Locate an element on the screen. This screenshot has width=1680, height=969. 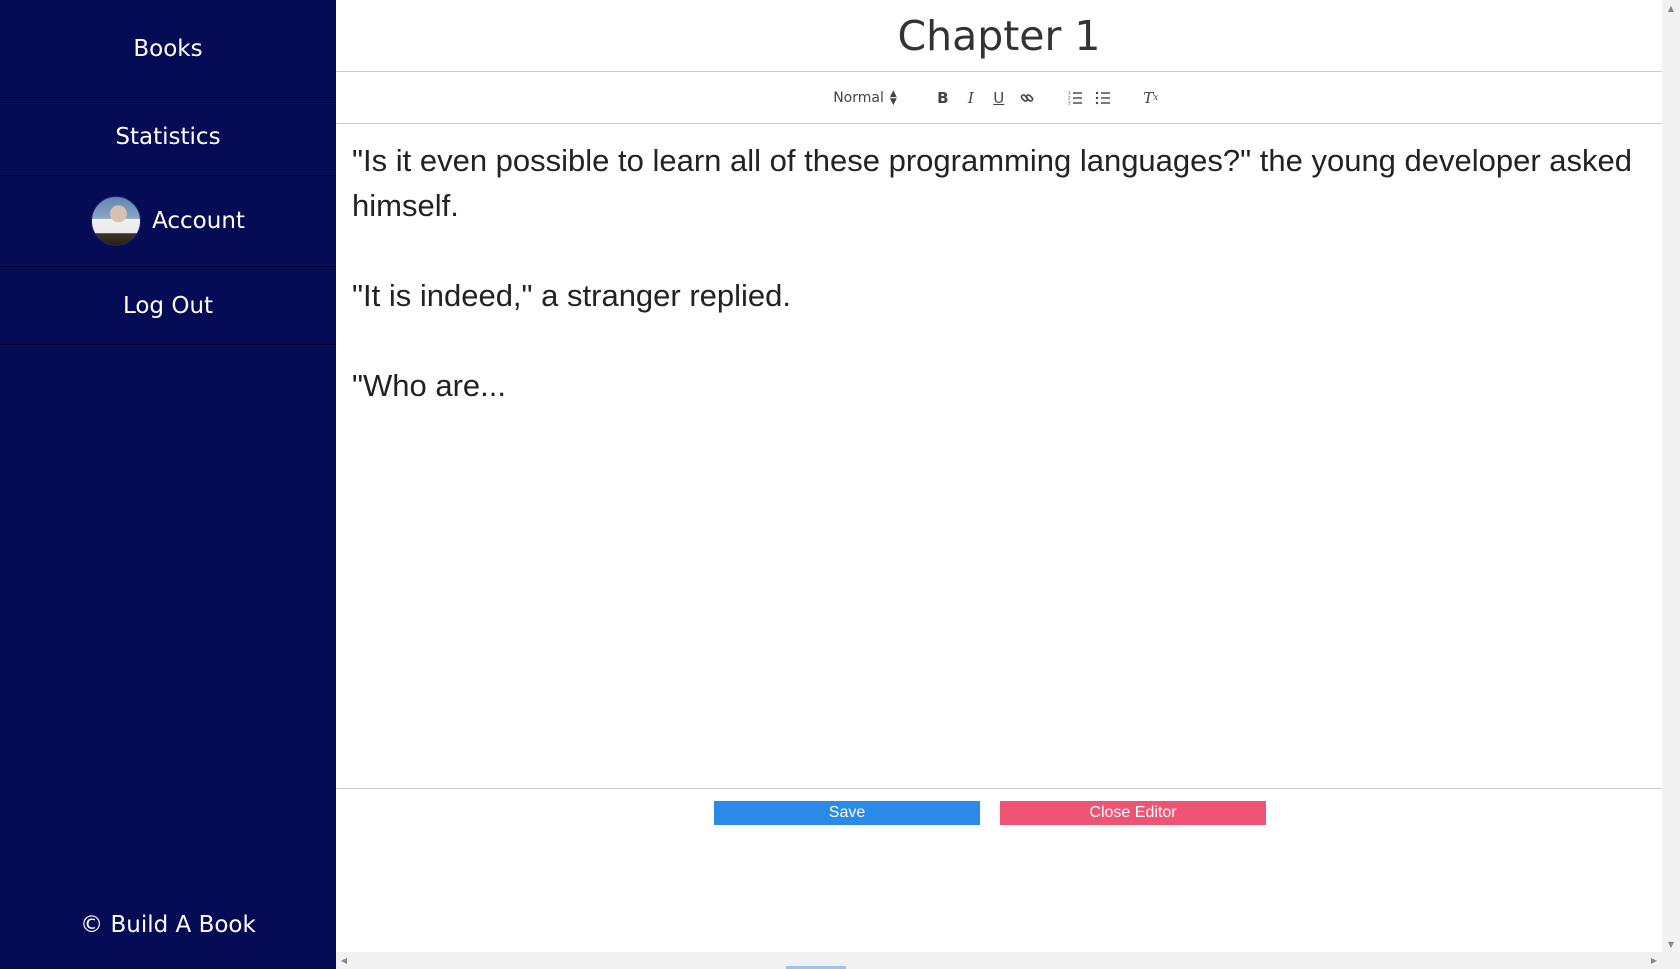
editor-actions: Save Close Editor is located at coordinates (999, 813).